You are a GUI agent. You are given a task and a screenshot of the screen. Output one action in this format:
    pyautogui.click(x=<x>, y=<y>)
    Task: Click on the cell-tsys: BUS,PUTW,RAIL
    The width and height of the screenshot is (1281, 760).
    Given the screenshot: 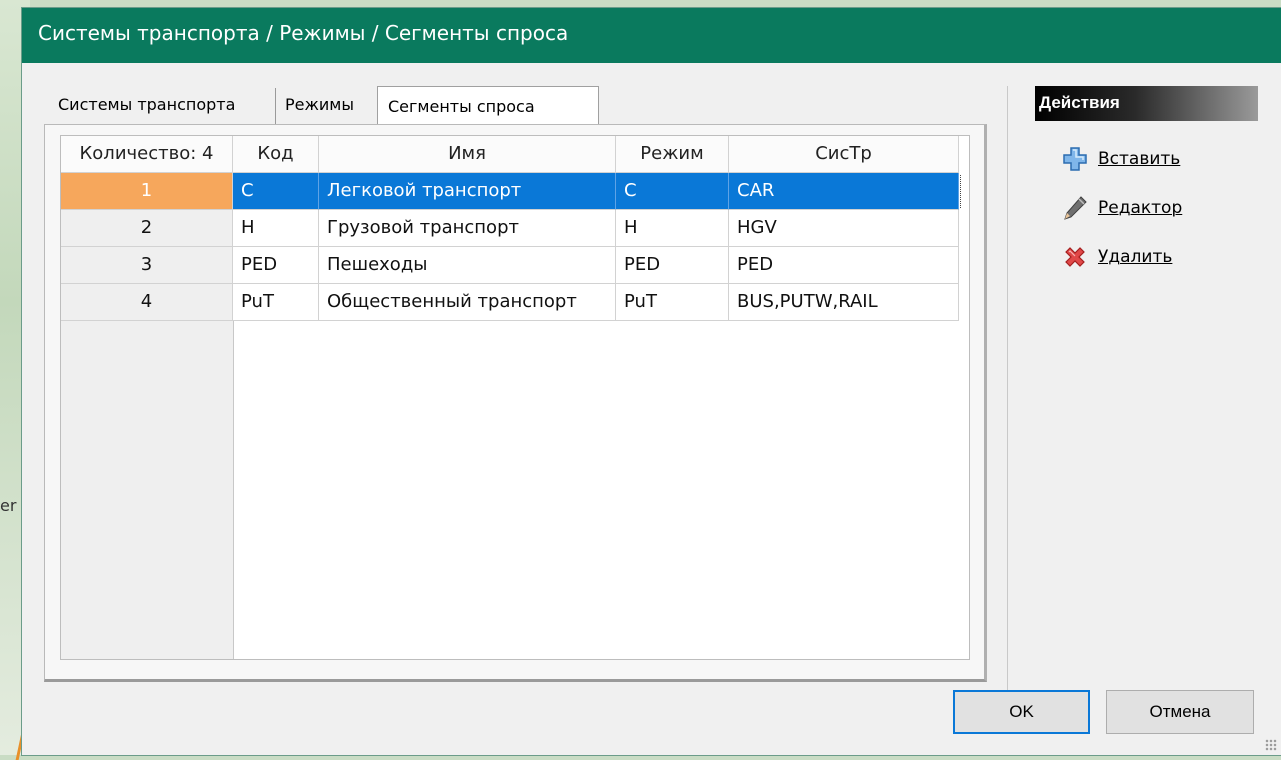 What is the action you would take?
    pyautogui.click(x=844, y=302)
    